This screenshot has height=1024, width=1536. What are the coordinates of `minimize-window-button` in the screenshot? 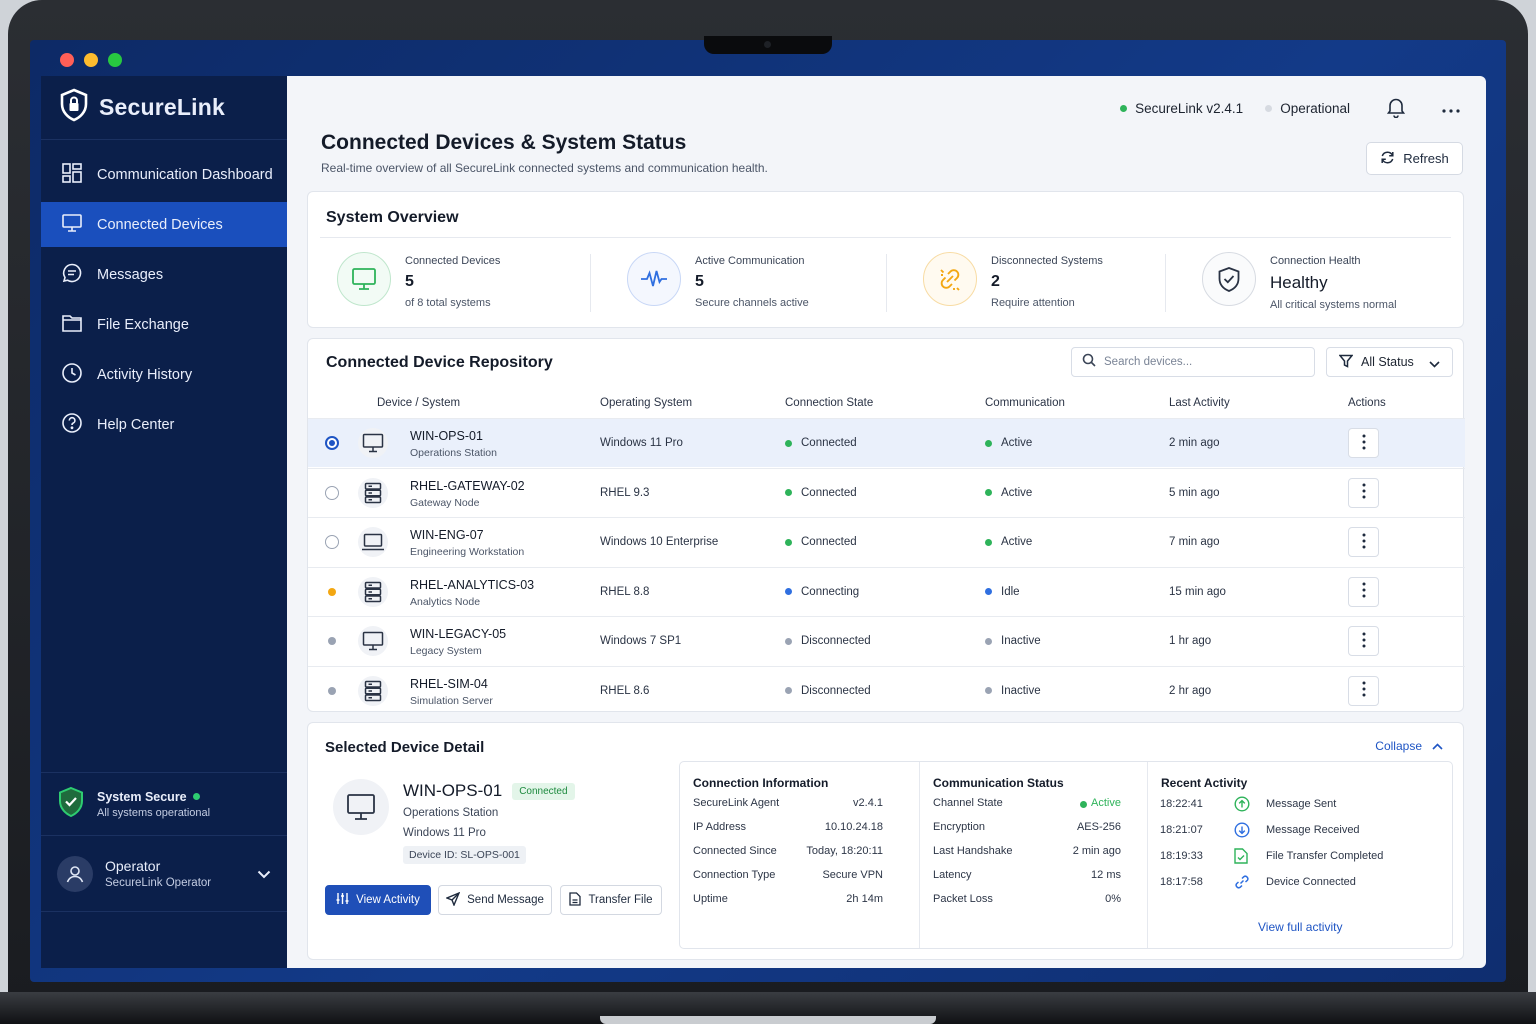 It's located at (91, 60).